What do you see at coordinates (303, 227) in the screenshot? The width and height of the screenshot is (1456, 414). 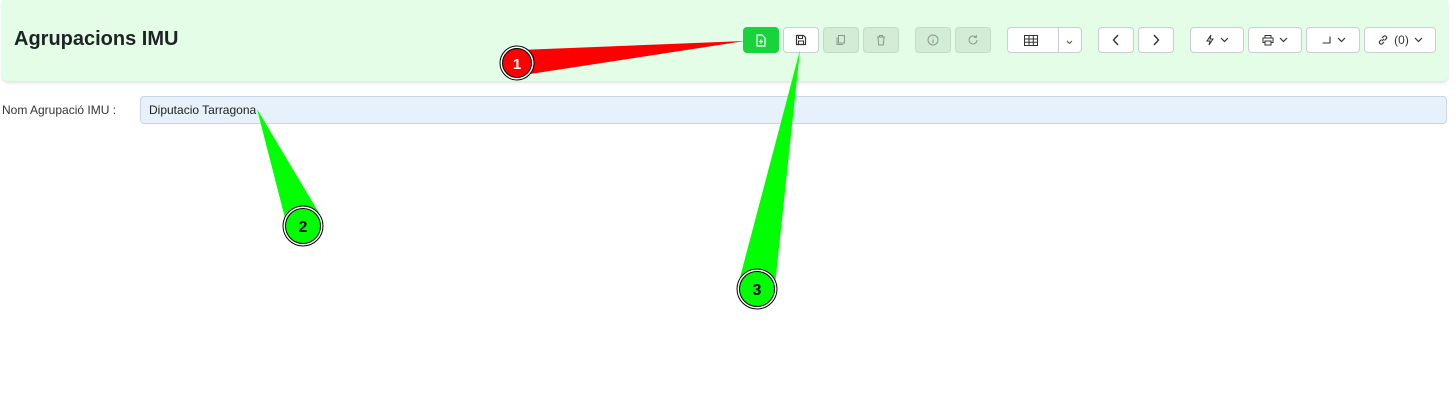 I see `callout-2-number: 2` at bounding box center [303, 227].